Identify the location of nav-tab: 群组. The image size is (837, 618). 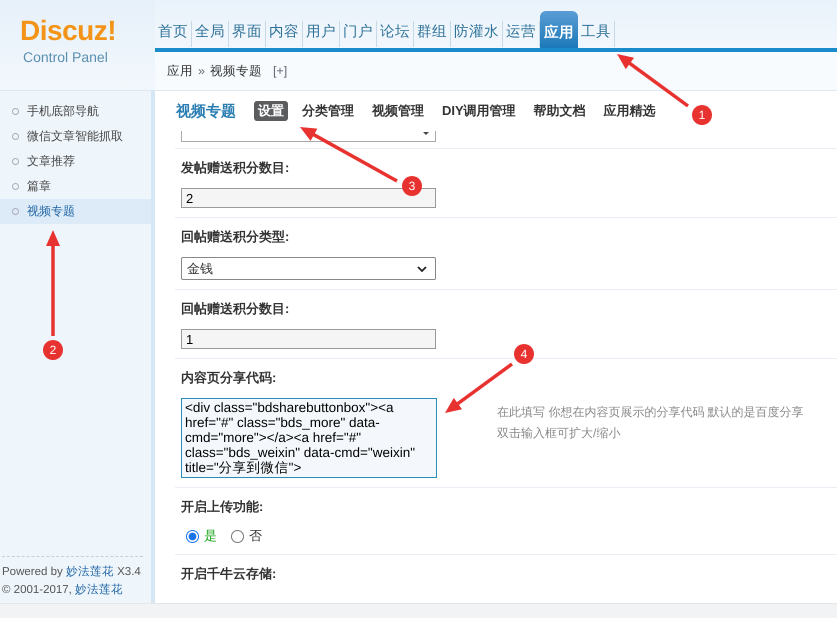
(432, 34).